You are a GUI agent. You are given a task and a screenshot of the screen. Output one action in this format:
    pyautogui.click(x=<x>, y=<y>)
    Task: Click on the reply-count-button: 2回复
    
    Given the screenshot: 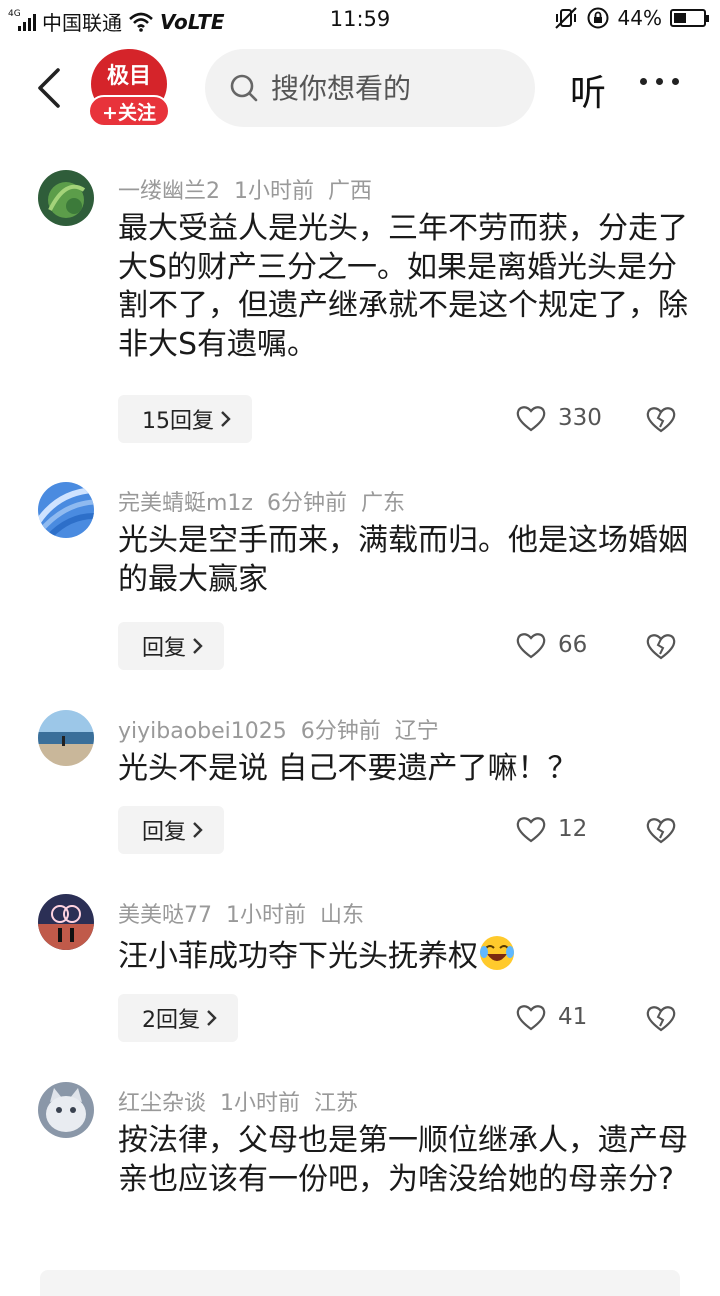 What is the action you would take?
    pyautogui.click(x=178, y=1018)
    